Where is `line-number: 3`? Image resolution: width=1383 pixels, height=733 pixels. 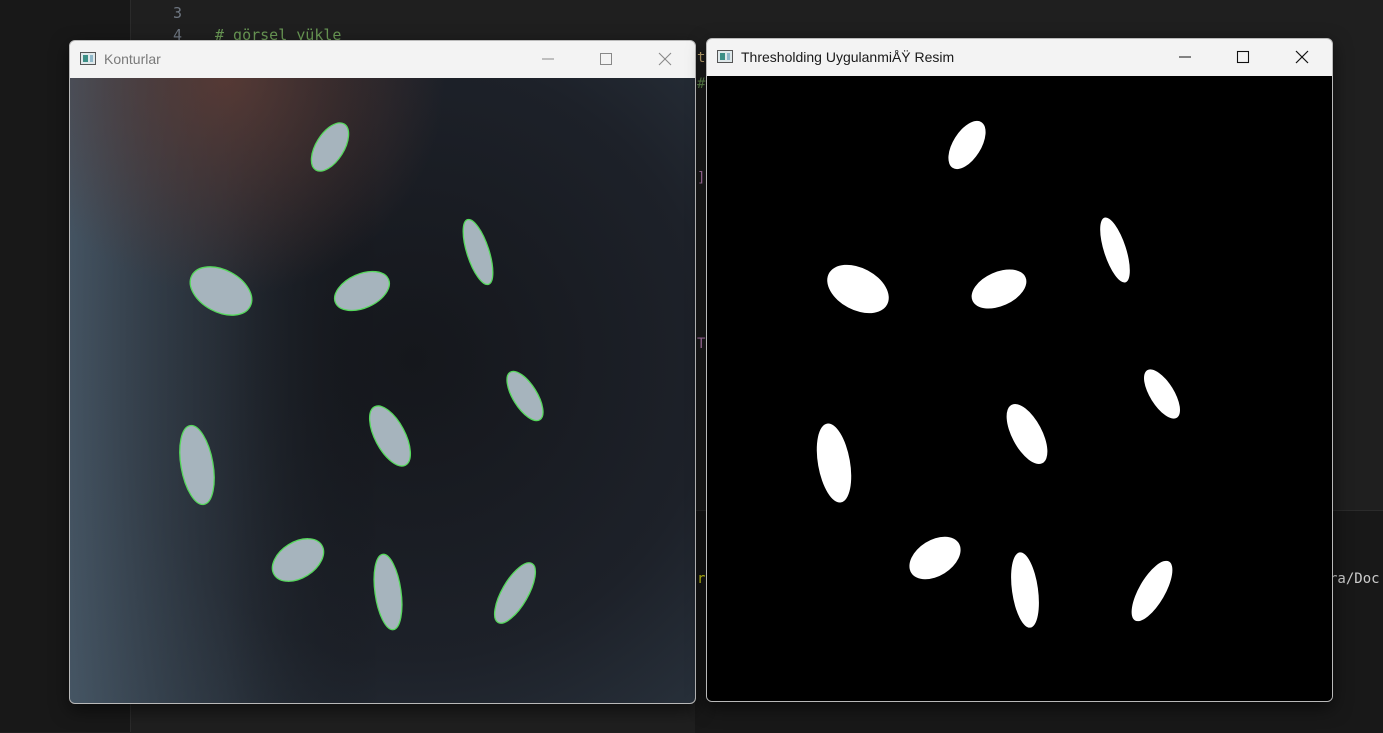 line-number: 3 is located at coordinates (178, 13).